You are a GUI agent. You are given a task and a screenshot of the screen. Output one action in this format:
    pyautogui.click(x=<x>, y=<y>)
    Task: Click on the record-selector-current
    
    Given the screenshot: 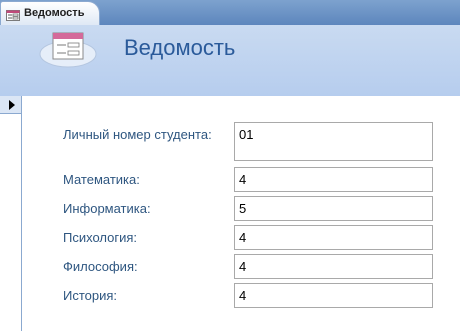 What is the action you would take?
    pyautogui.click(x=10, y=105)
    